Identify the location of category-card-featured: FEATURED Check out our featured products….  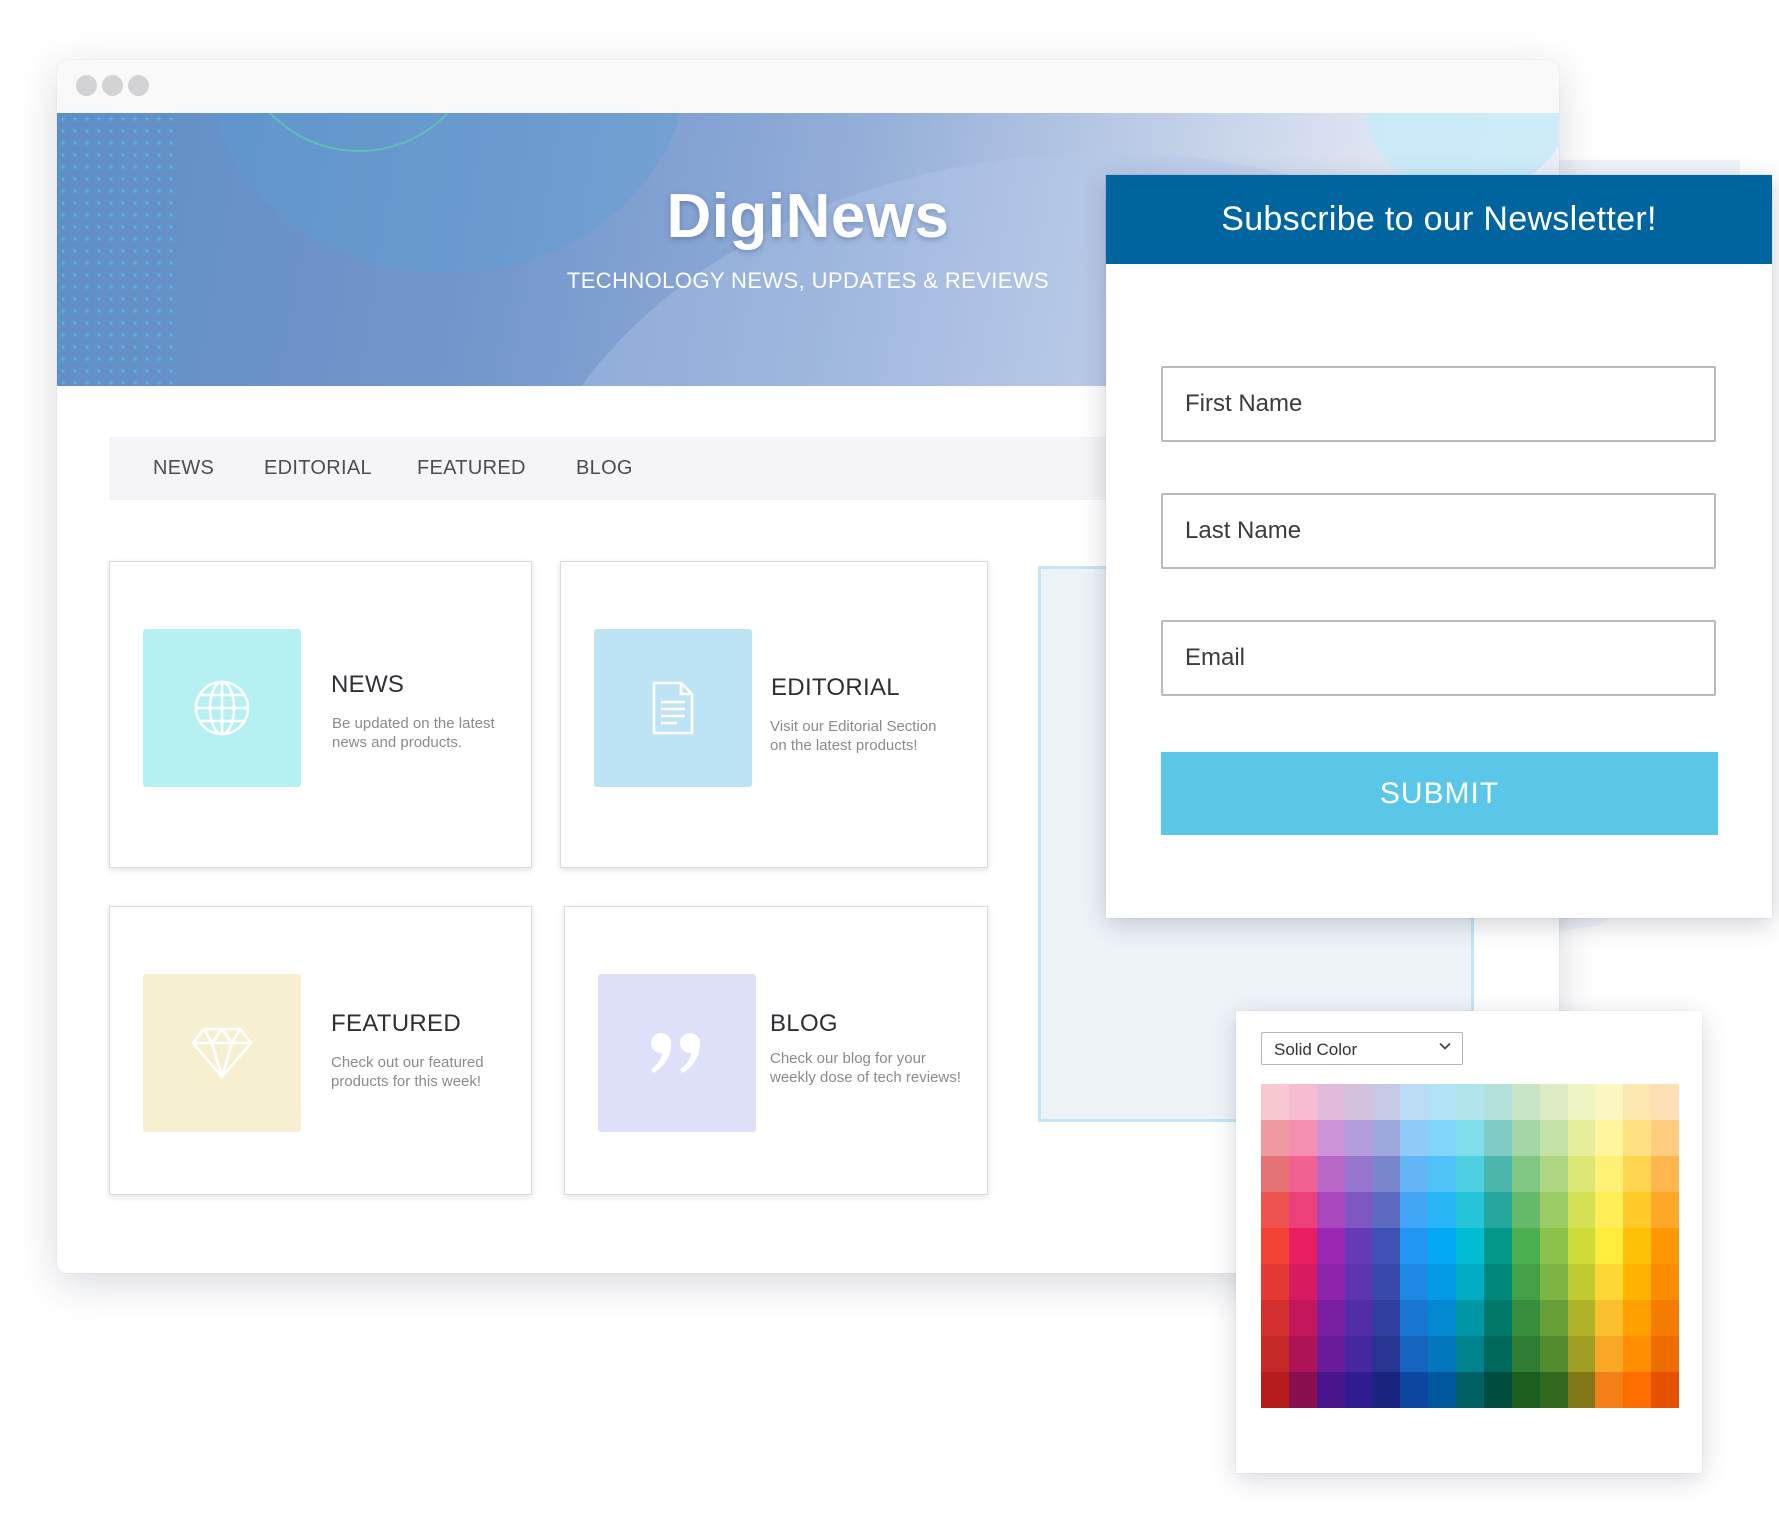
(320, 1050).